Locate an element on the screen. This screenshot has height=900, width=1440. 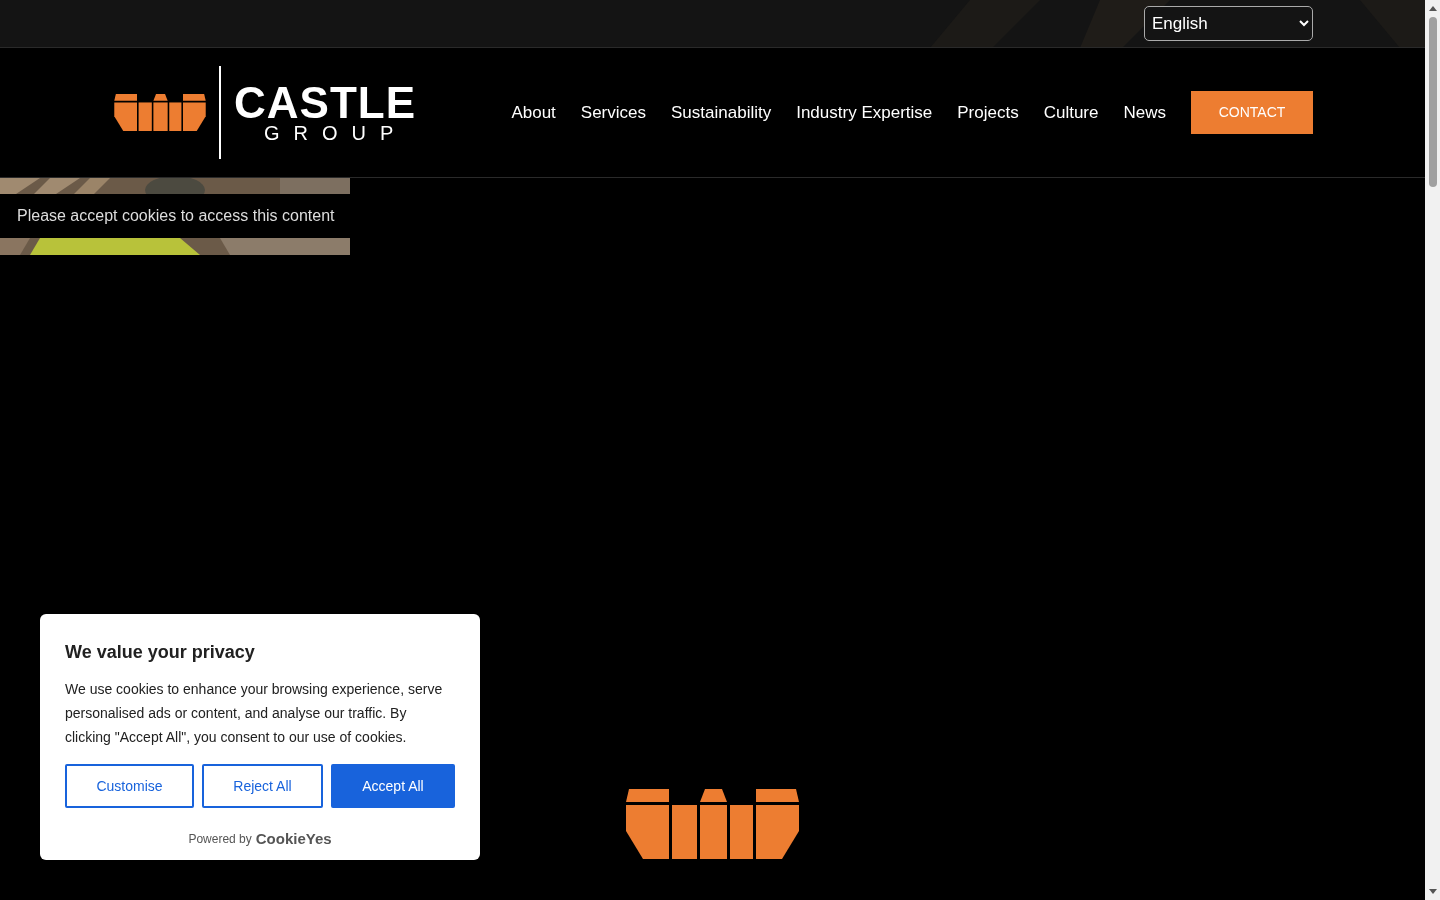
consent-button: Accept All is located at coordinates (393, 786).